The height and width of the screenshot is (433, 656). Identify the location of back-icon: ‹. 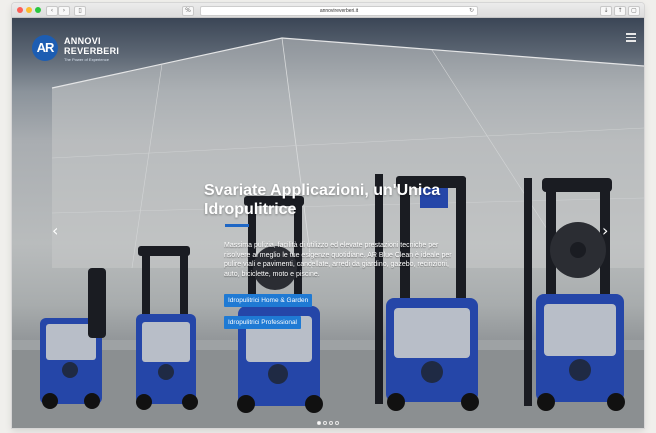
(52, 11).